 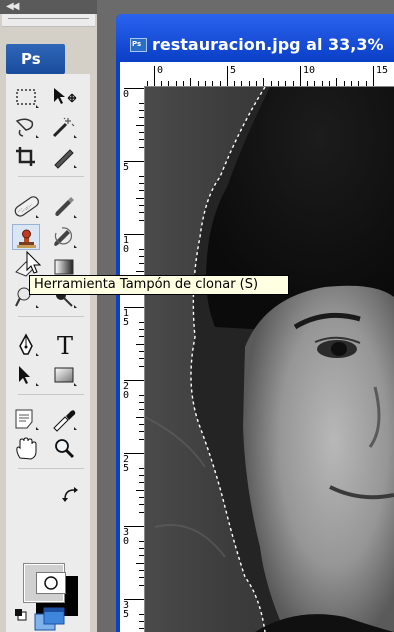 I want to click on magic-wand-tool, so click(x=64, y=127).